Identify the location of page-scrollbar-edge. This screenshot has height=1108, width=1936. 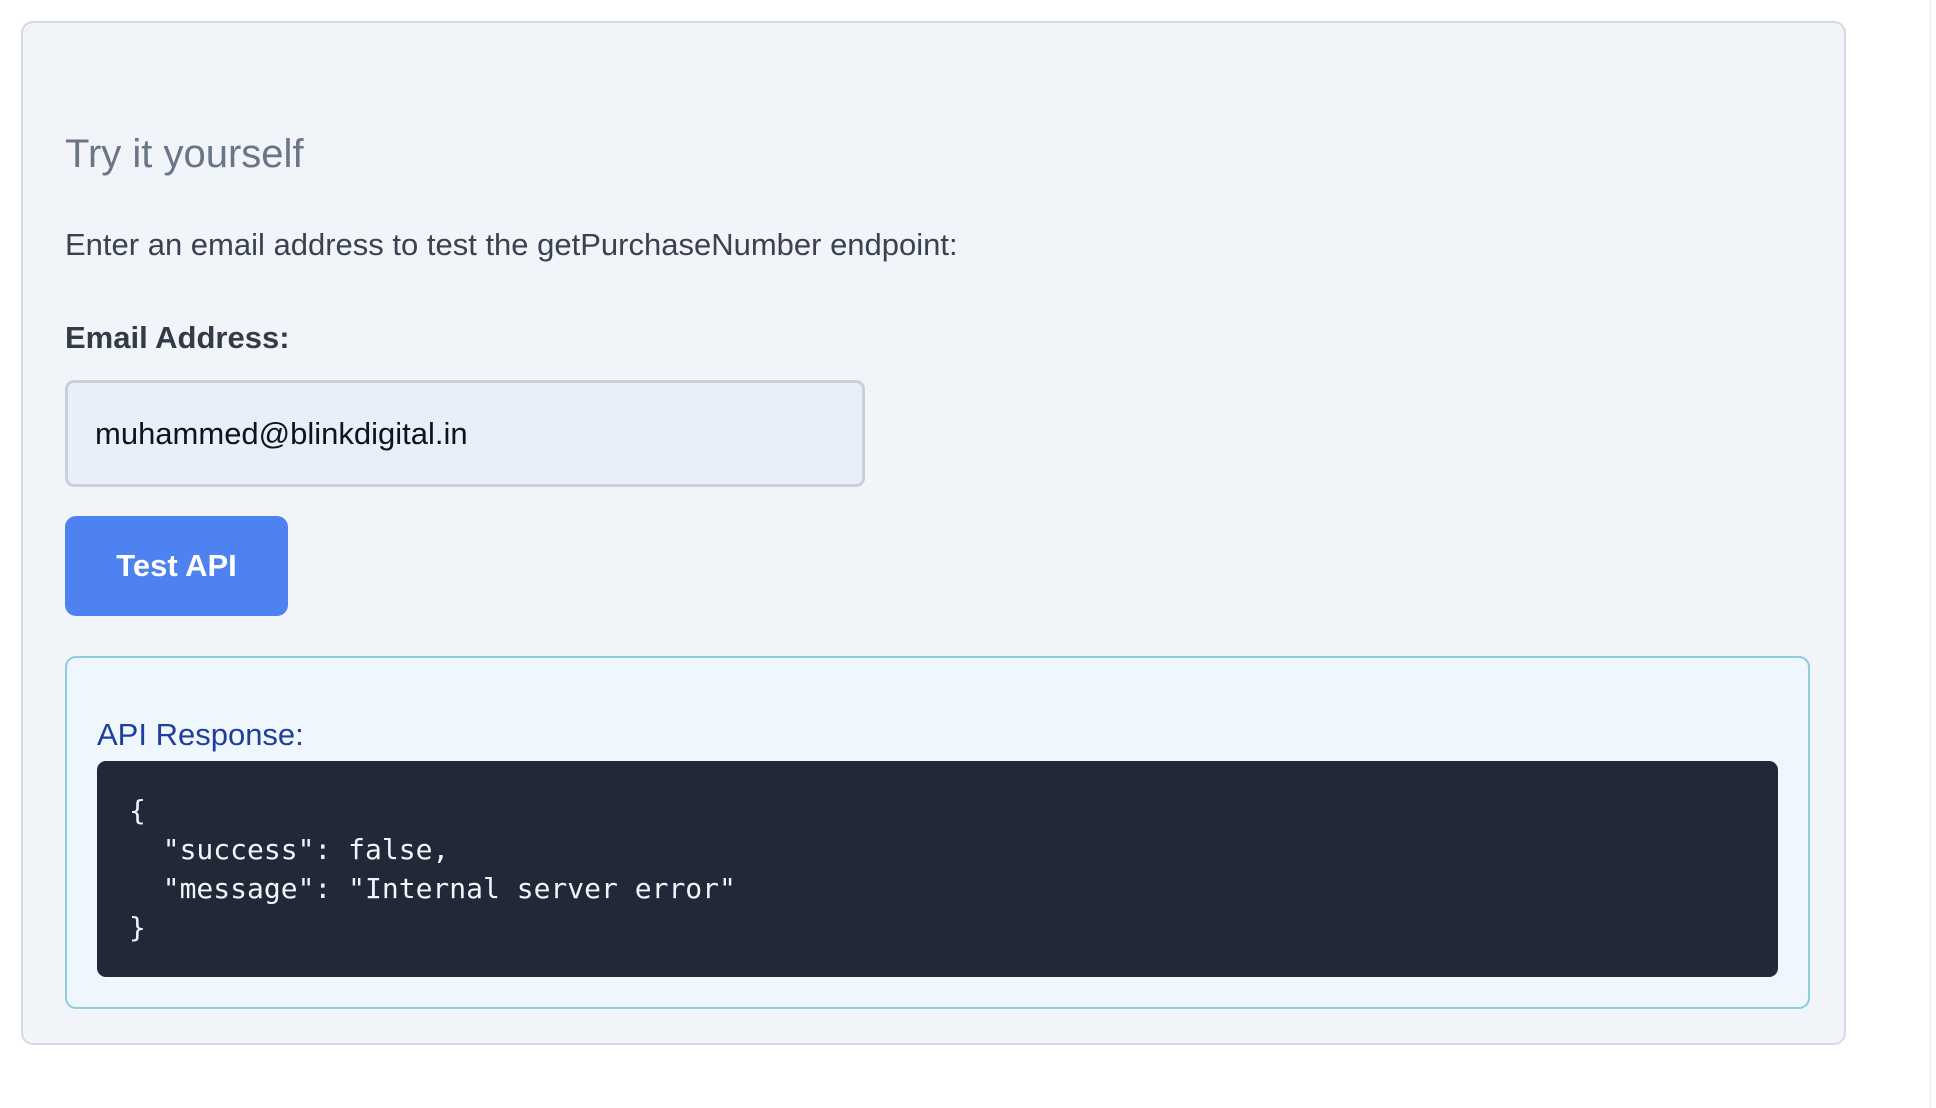
(1930, 554).